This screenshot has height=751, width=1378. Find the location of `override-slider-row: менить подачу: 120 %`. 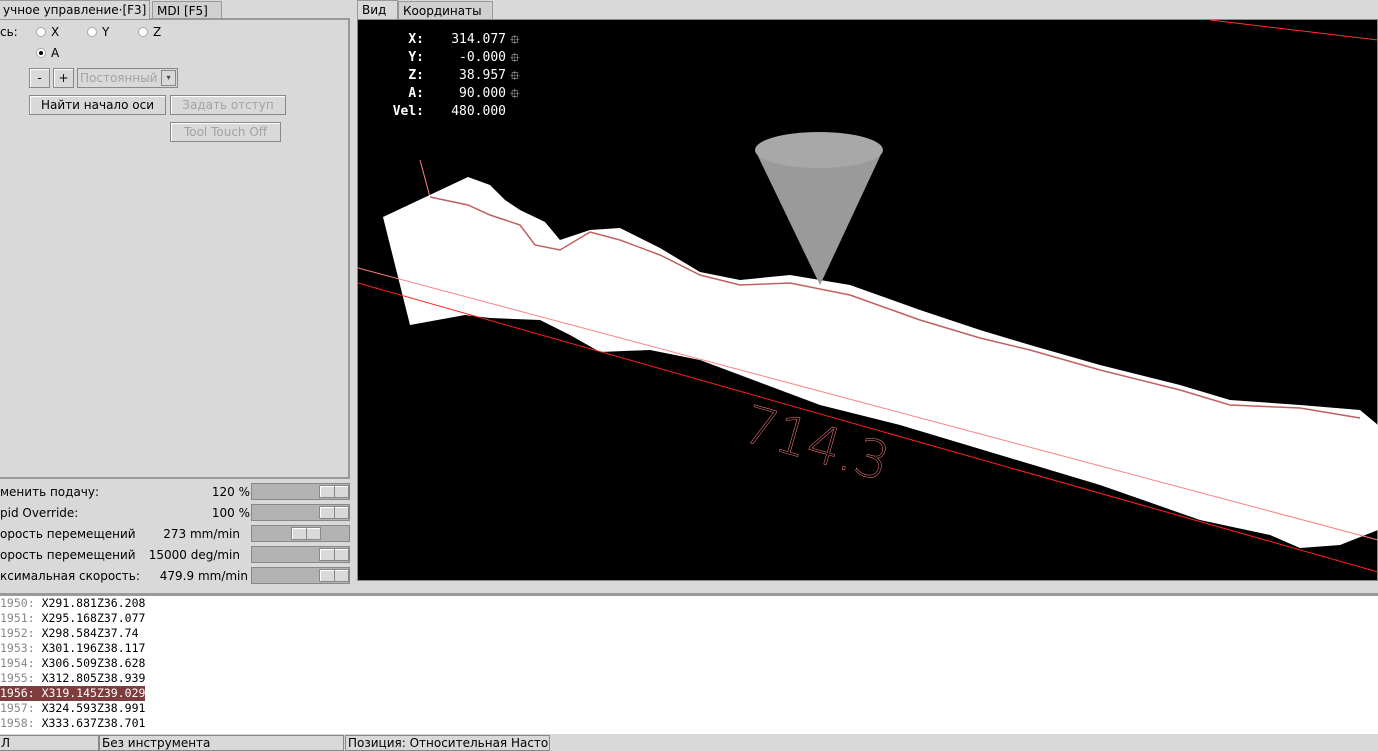

override-slider-row: менить подачу: 120 % is located at coordinates (176, 492).